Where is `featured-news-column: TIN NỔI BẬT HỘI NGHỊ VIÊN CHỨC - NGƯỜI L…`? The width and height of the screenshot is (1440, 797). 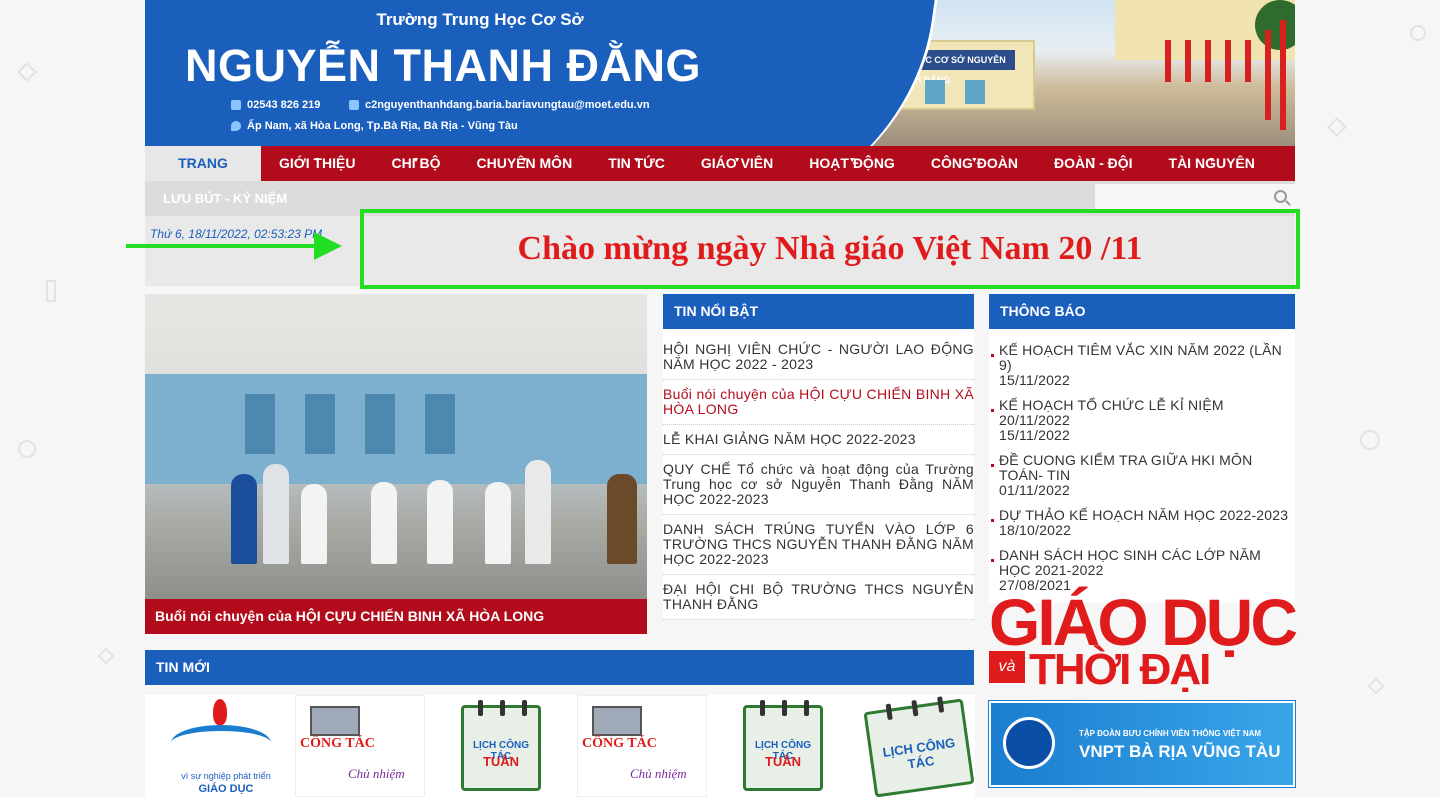
featured-news-column: TIN NỔI BẬT HỘI NGHỊ VIÊN CHỨC - NGƯỜI L… is located at coordinates (818, 457).